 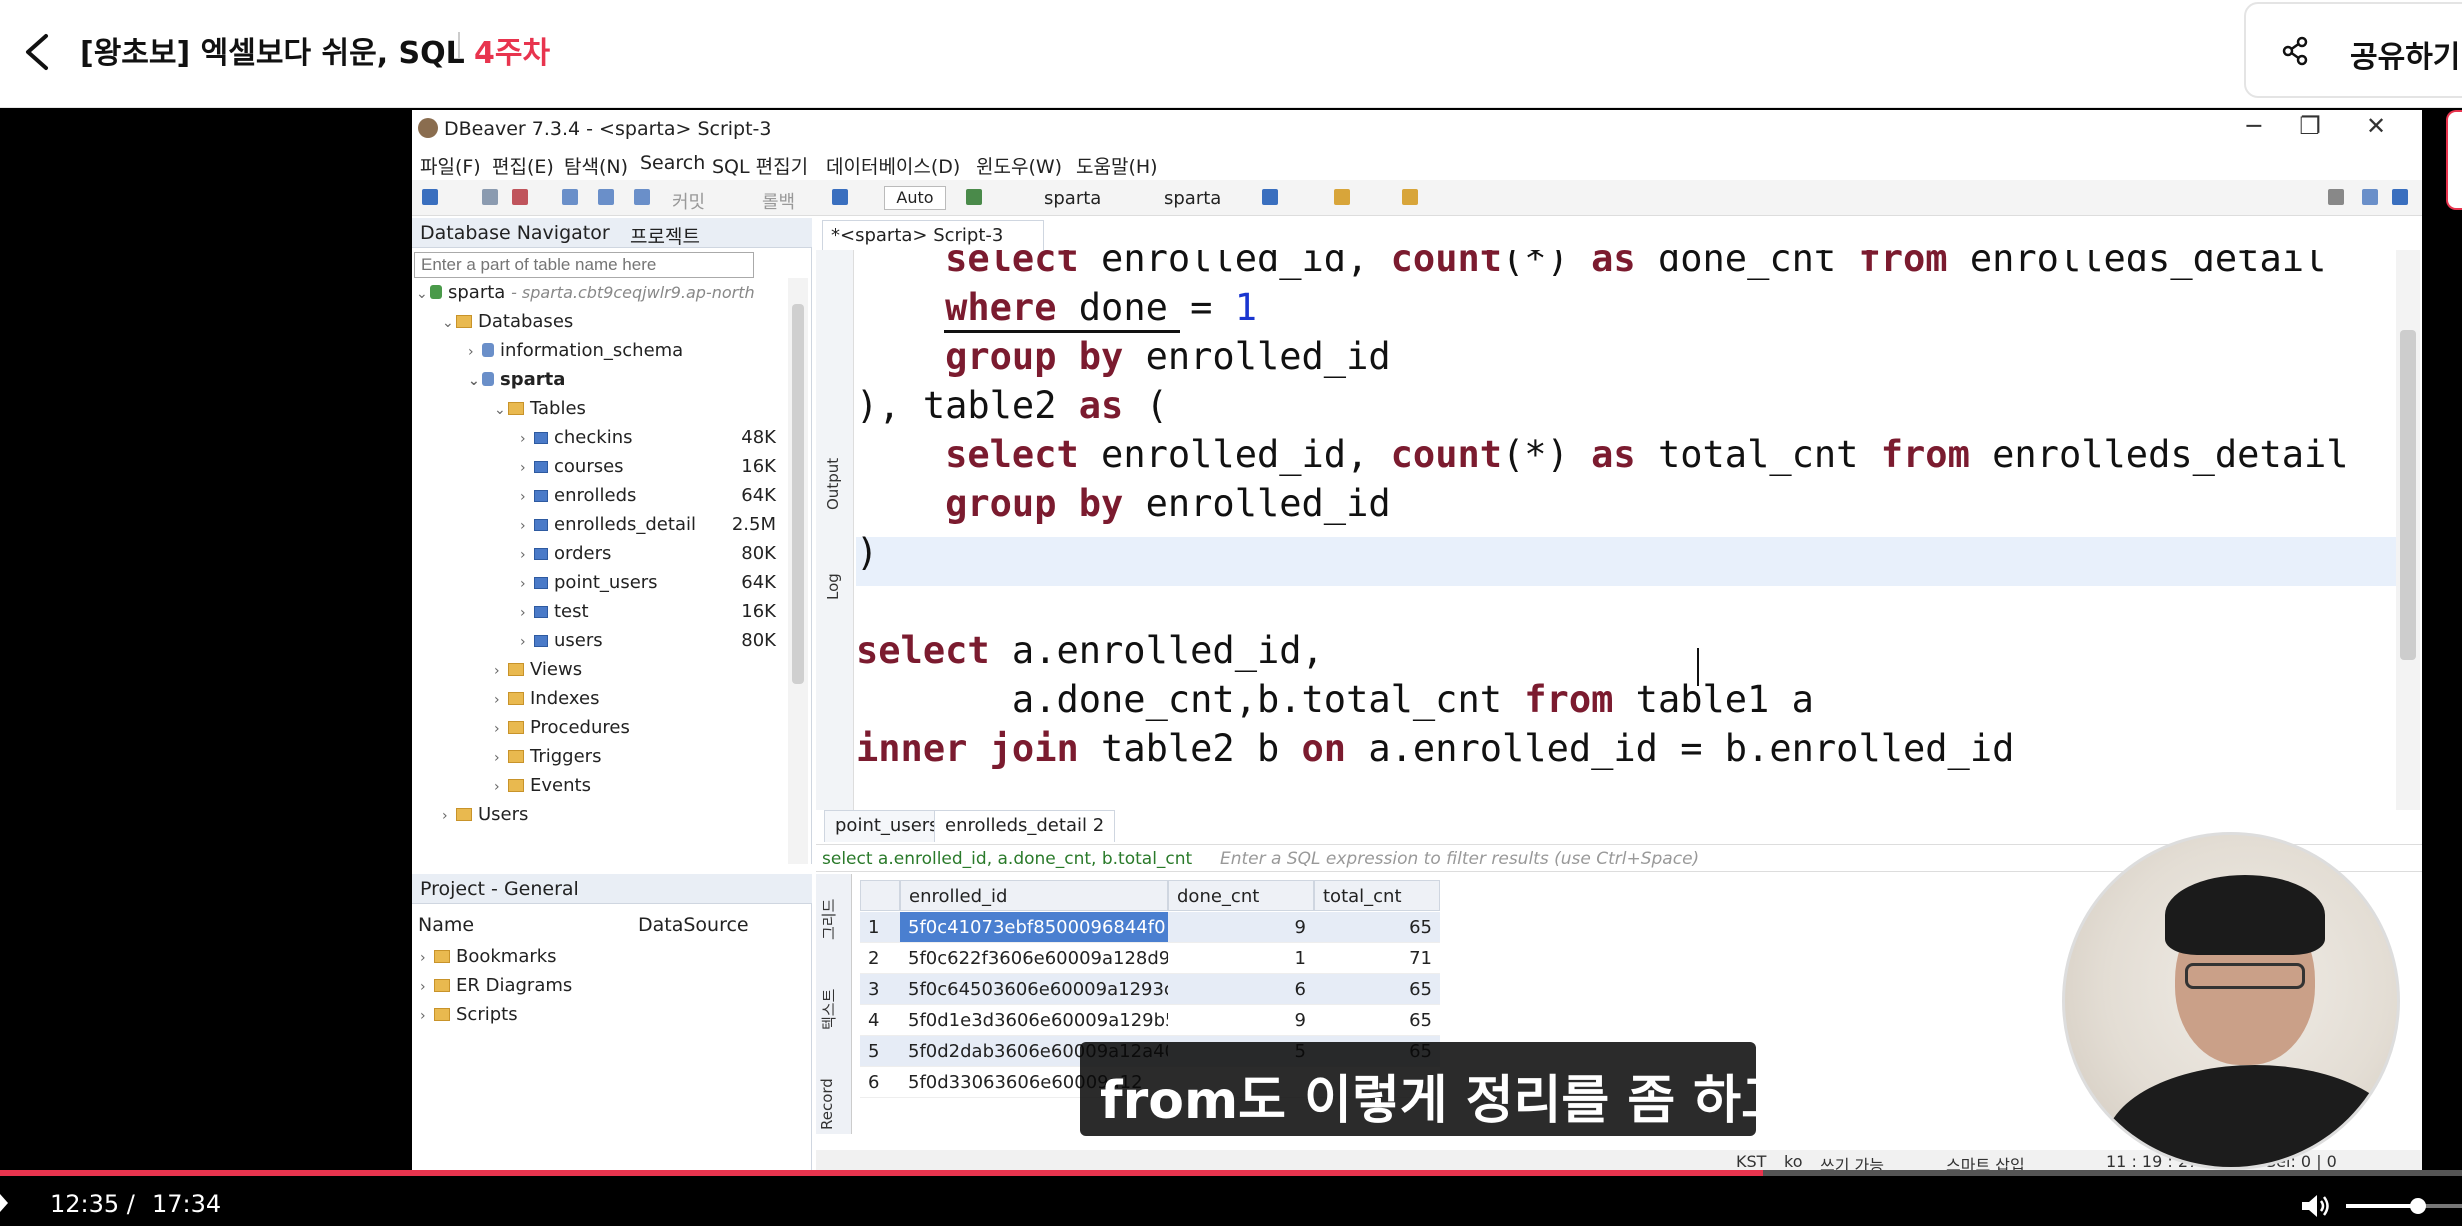 What do you see at coordinates (547, 760) in the screenshot?
I see `tree-triggers: › Triggers` at bounding box center [547, 760].